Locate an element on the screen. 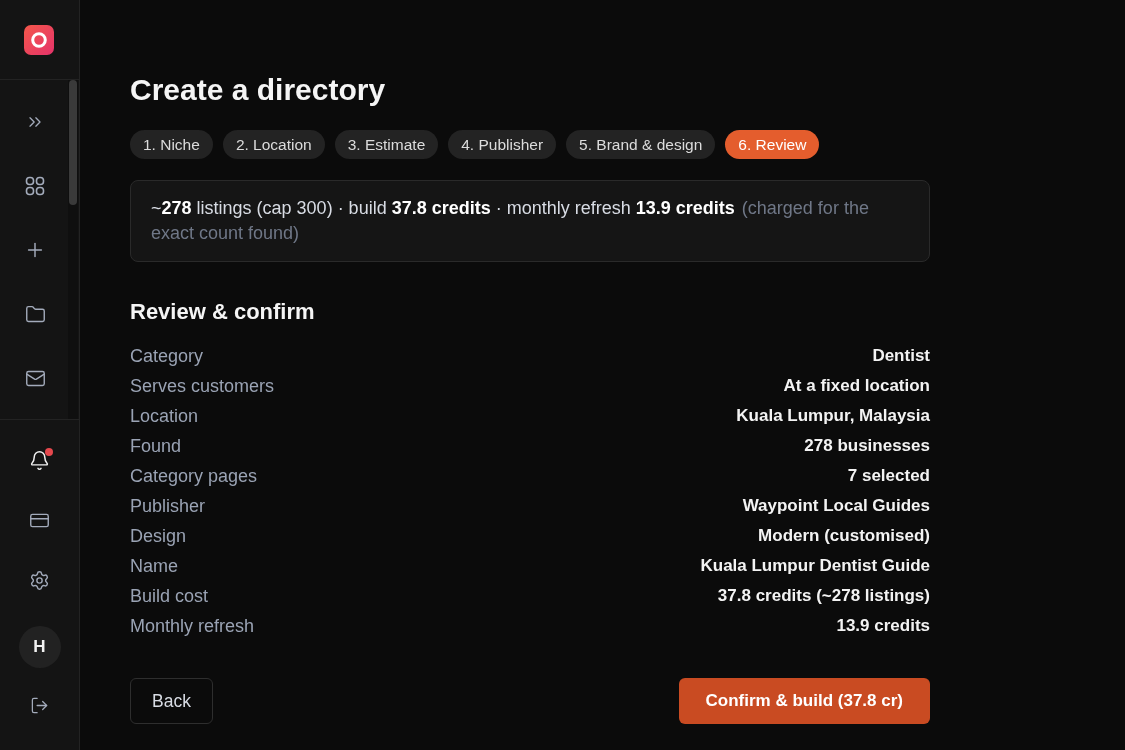 The width and height of the screenshot is (1125, 750). step-tab: 2. Location is located at coordinates (273, 144).